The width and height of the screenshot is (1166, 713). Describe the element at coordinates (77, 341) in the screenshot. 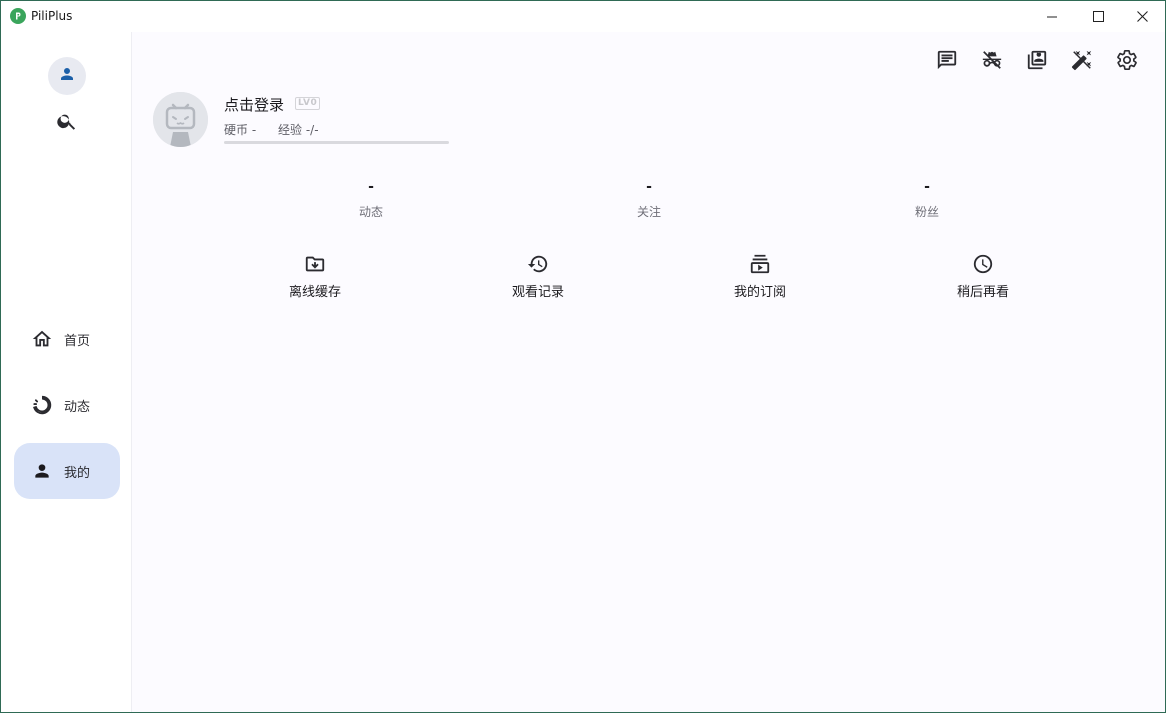

I see `sidebar-item-label: 首页` at that location.